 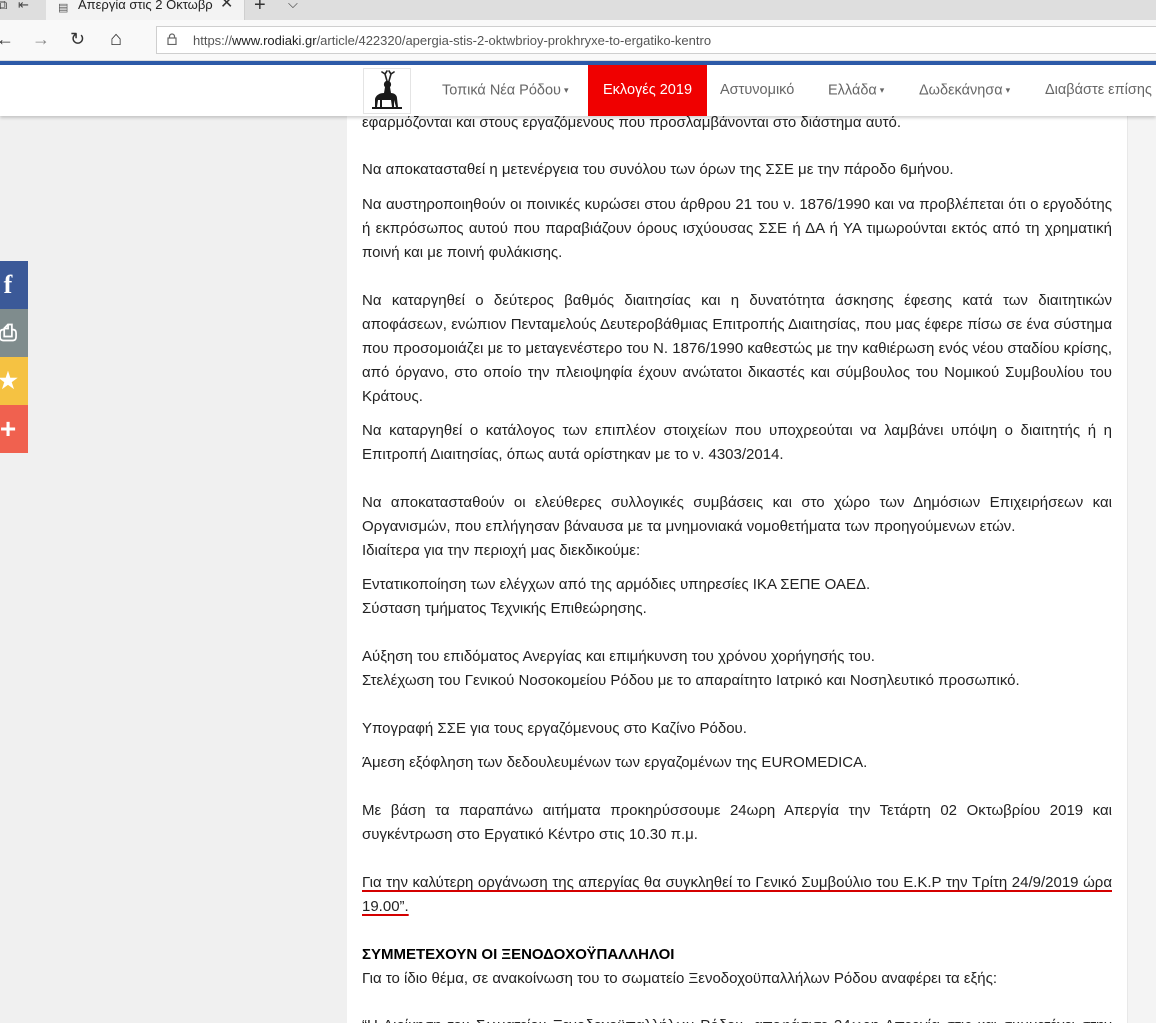 I want to click on favorite-button: ★, so click(x=14, y=381).